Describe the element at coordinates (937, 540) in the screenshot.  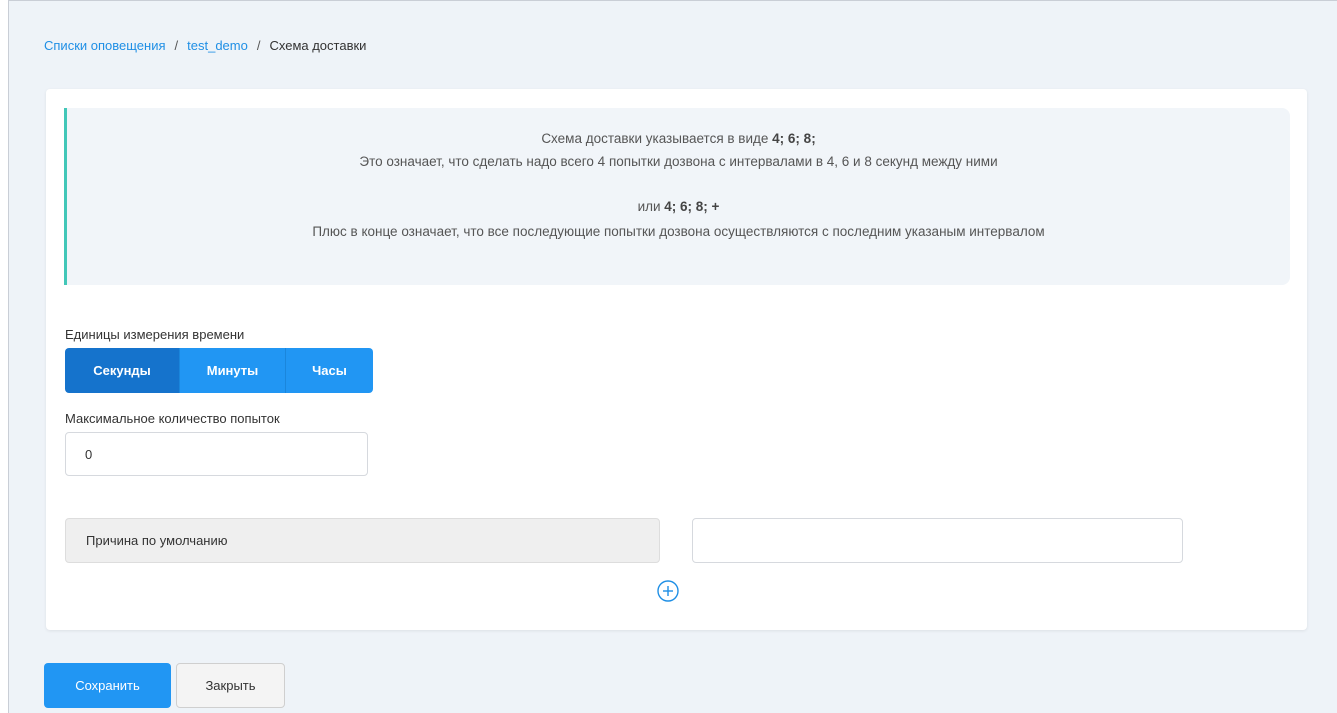
I see `reason-value-input` at that location.